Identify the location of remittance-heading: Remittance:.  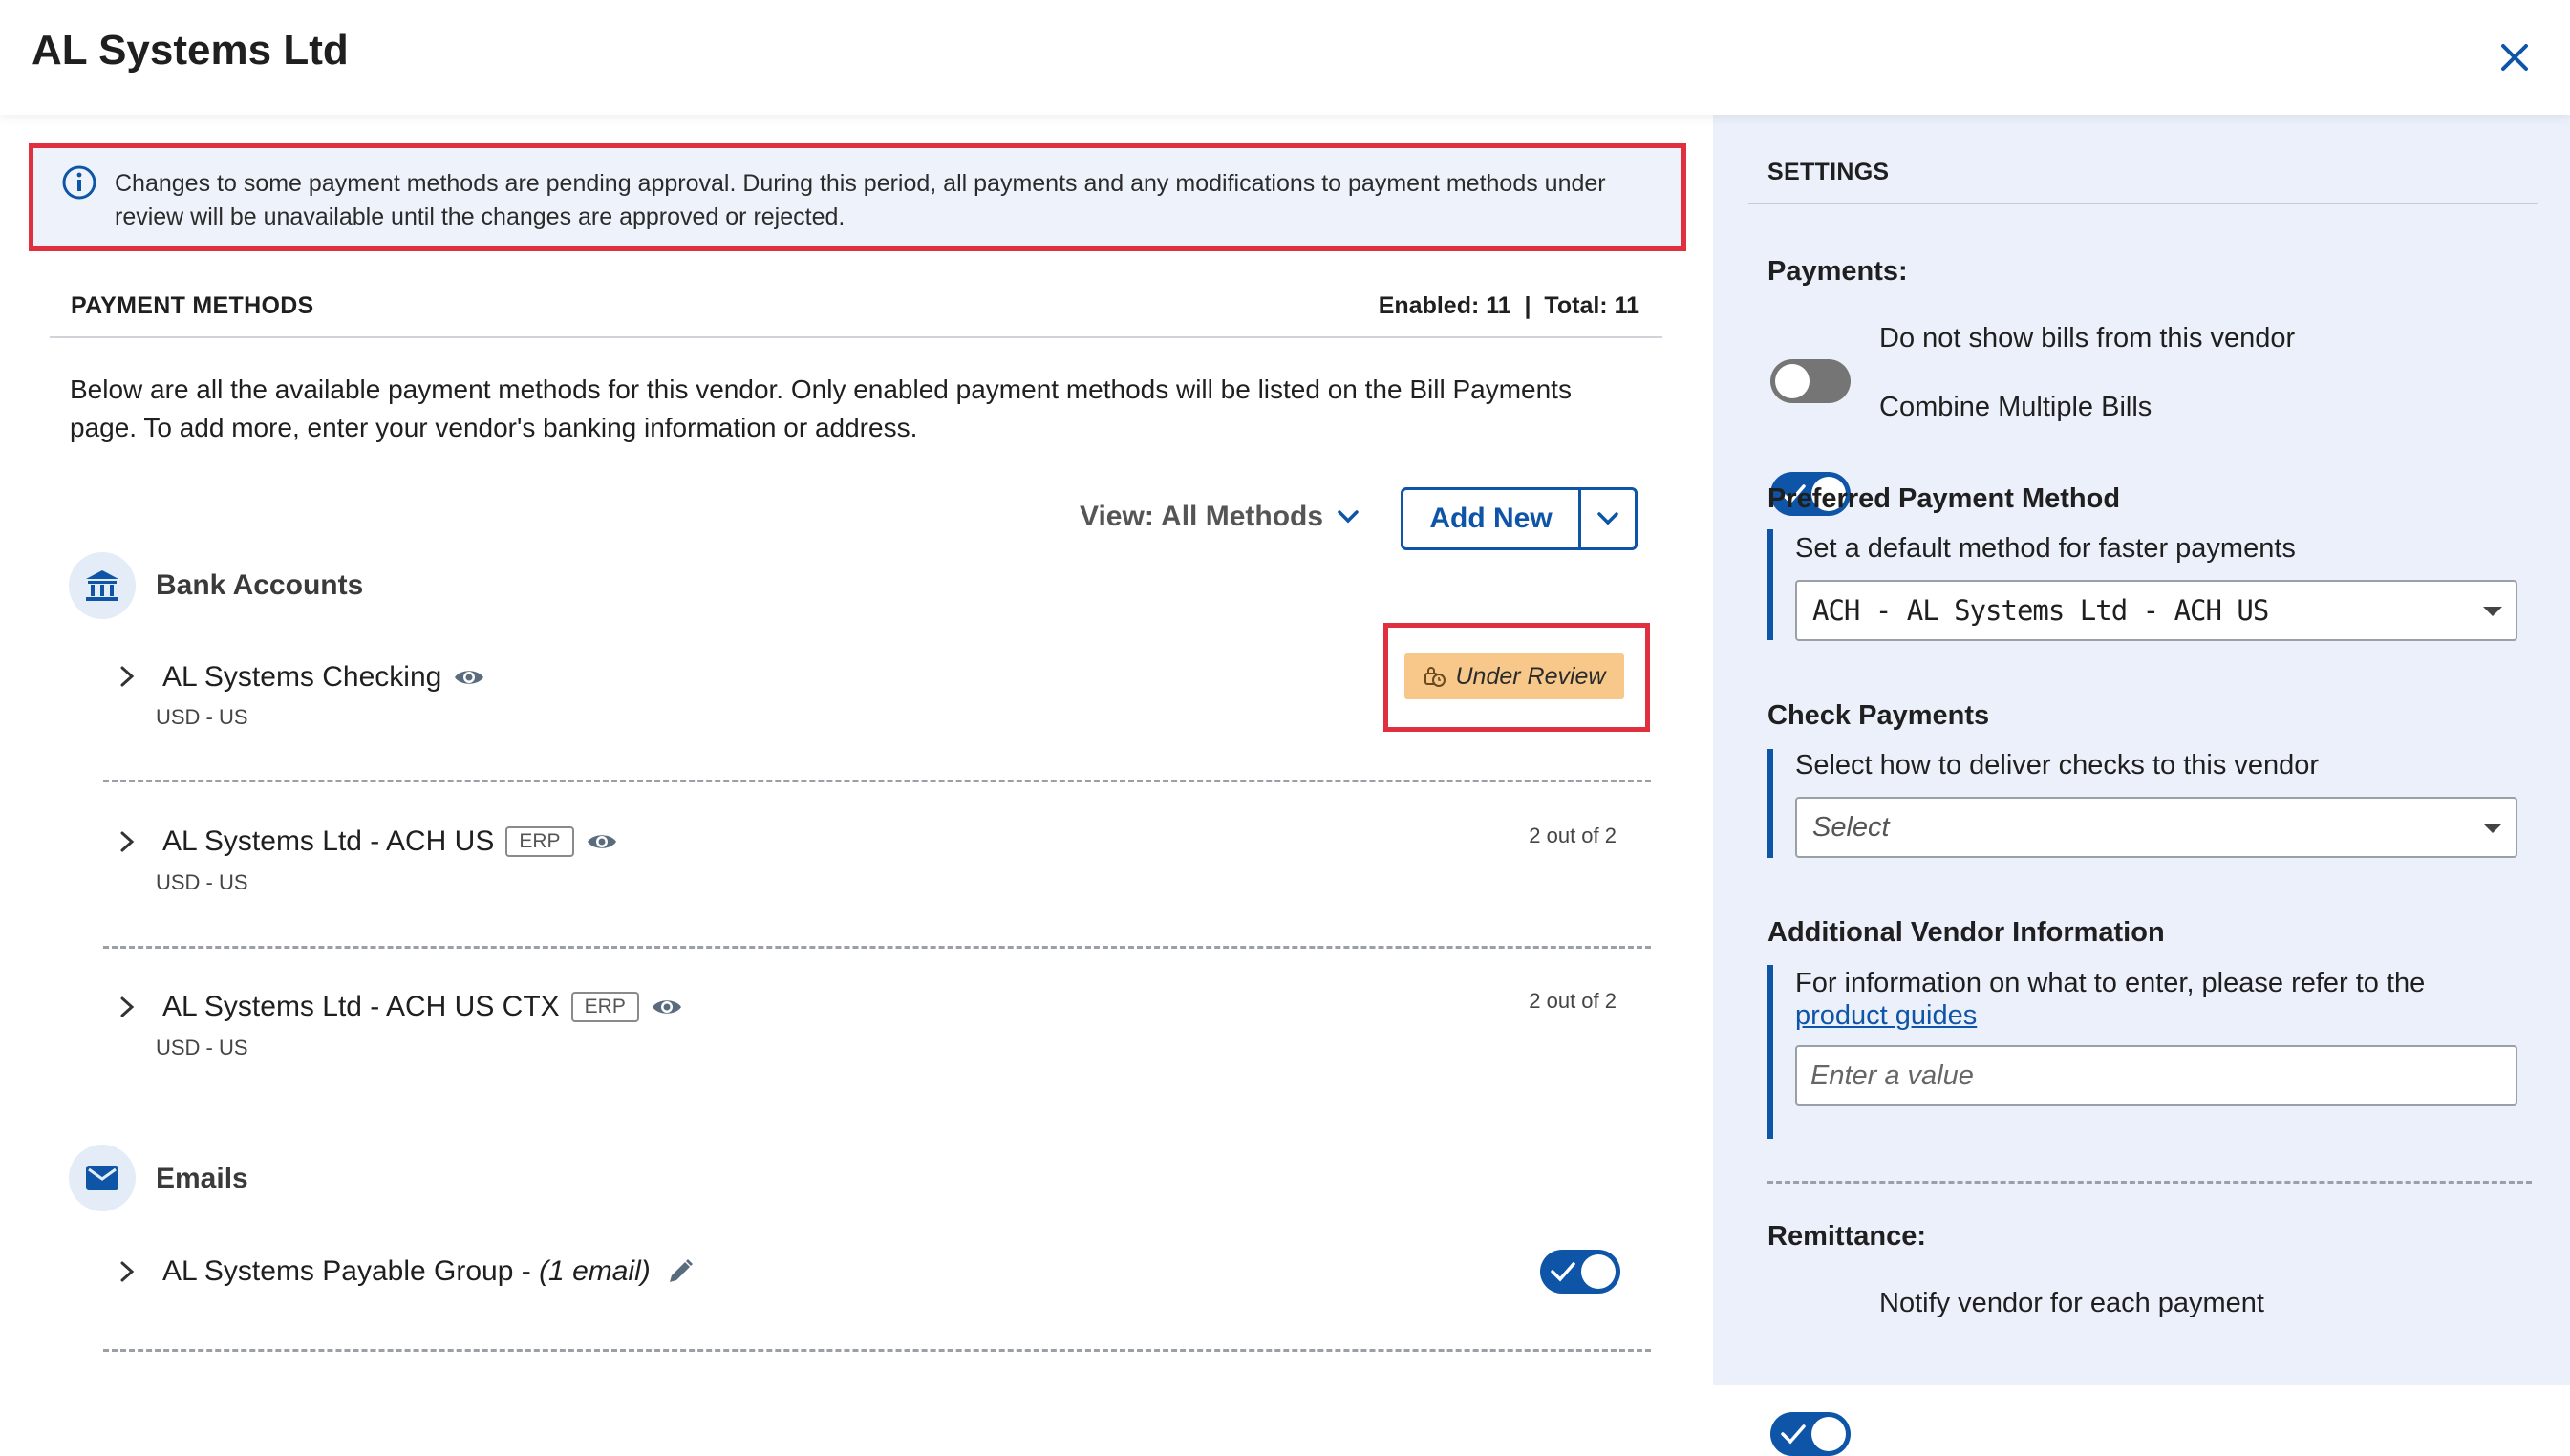
(1847, 1236).